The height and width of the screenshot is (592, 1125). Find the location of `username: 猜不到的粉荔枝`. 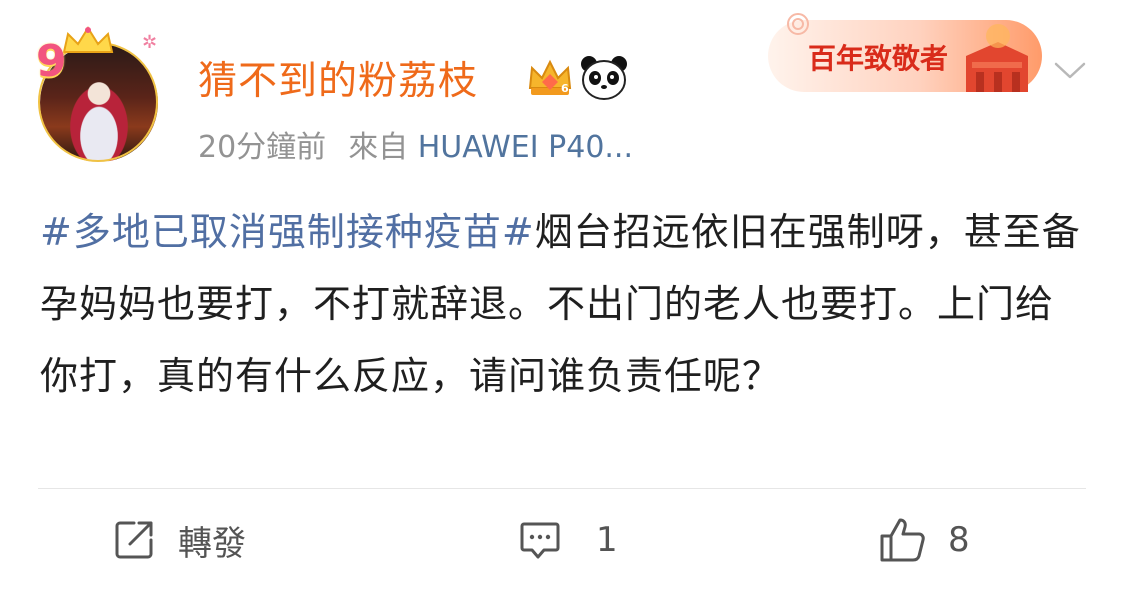

username: 猜不到的粉荔枝 is located at coordinates (338, 78).